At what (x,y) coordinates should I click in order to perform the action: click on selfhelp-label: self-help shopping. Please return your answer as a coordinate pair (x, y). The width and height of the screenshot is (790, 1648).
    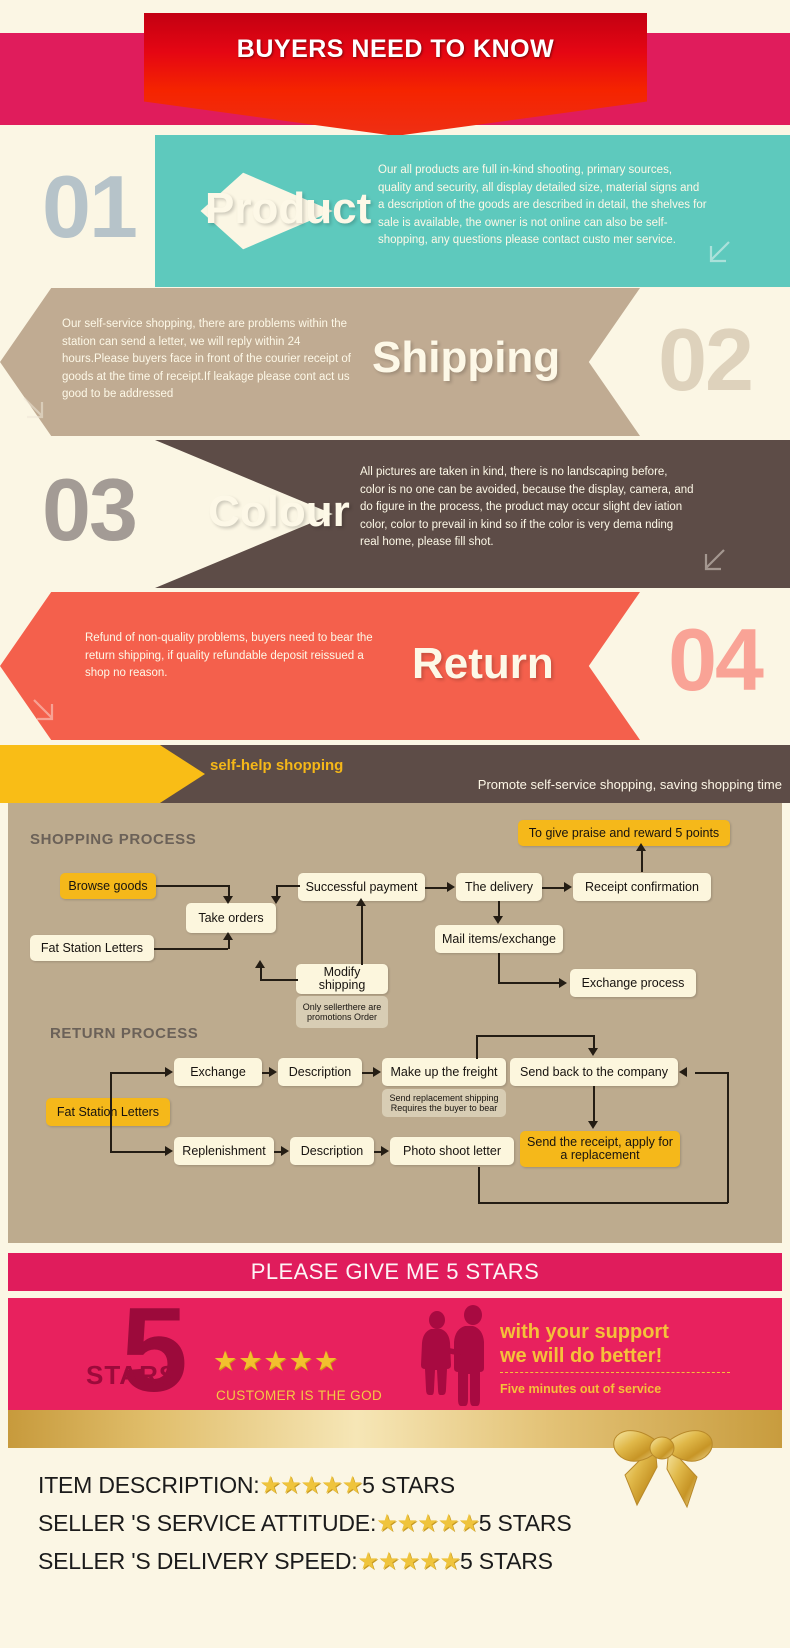
    Looking at the image, I should click on (277, 765).